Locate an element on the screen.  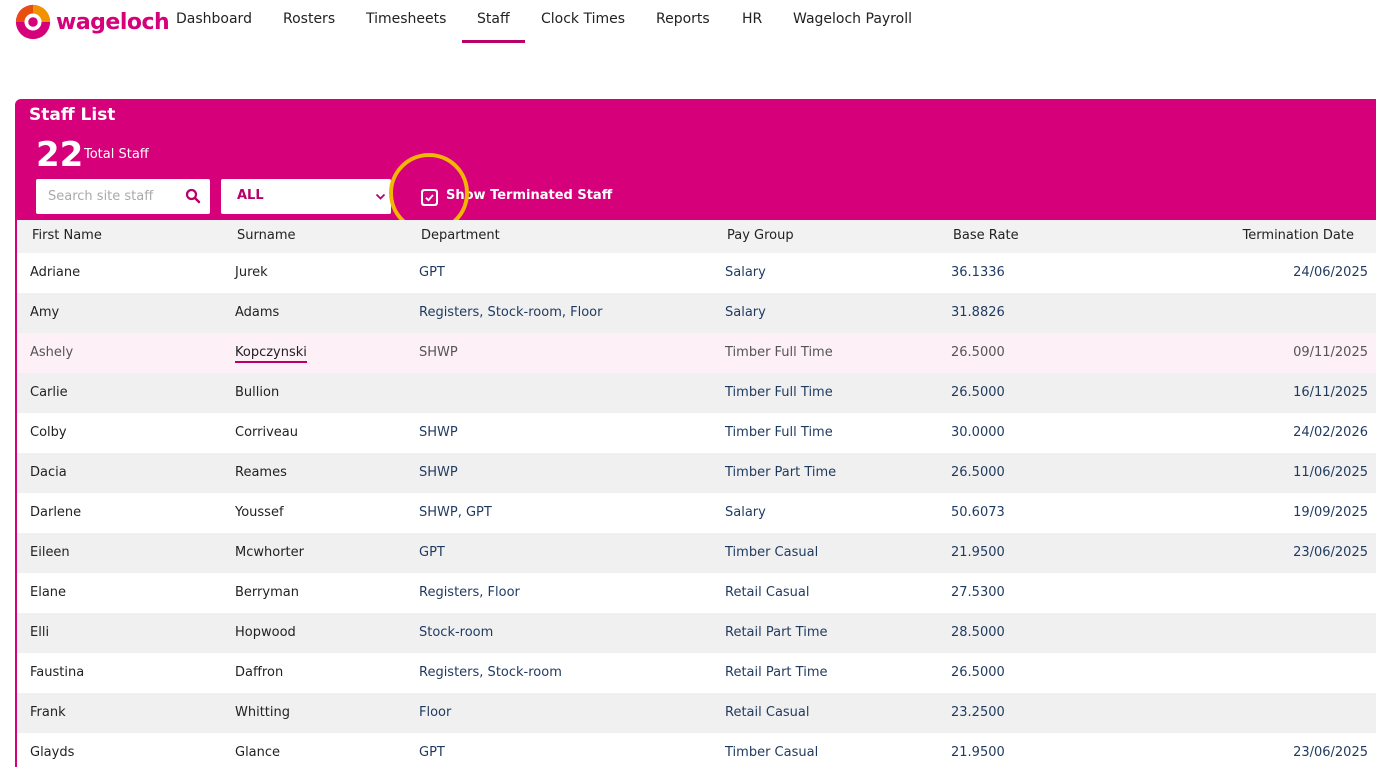
department-cell: Registers, Stock-room, Floor is located at coordinates (511, 312).